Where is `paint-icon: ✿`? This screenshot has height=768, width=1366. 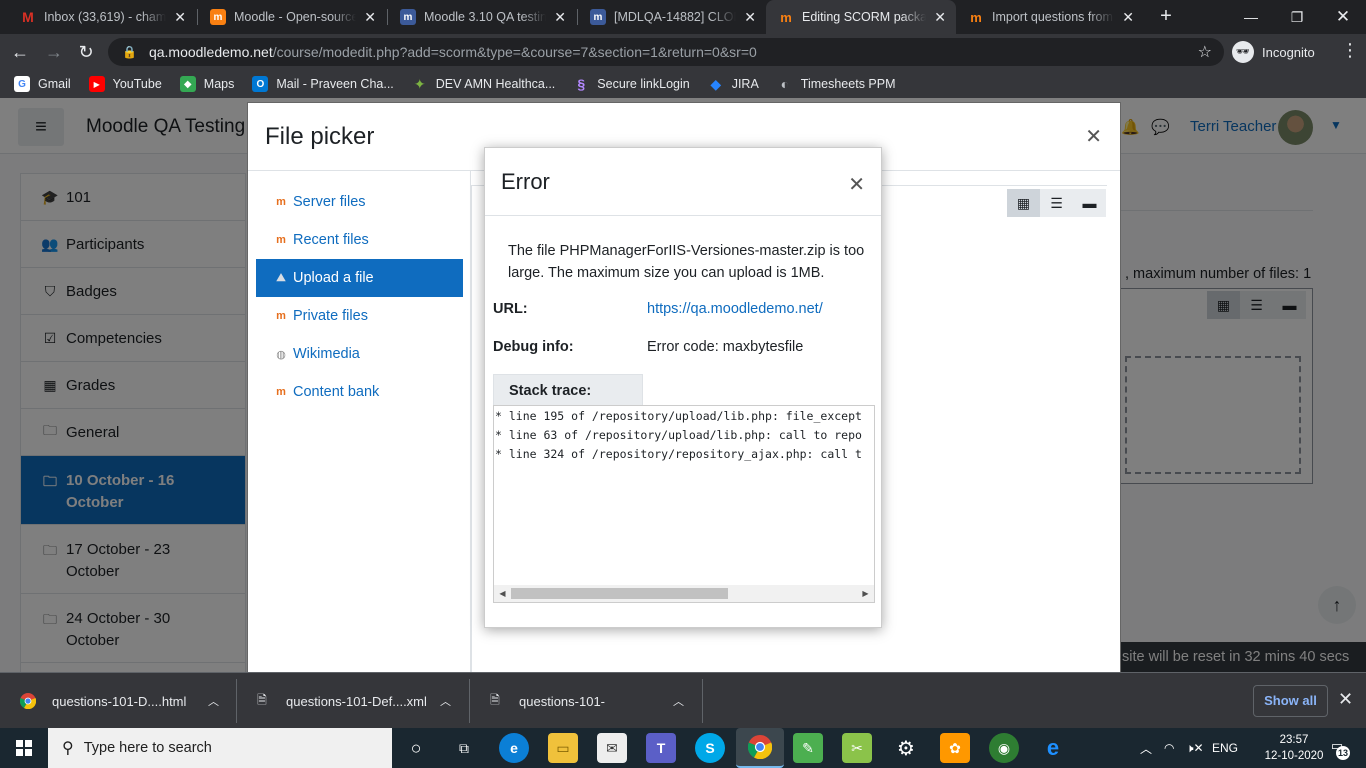
paint-icon: ✿ is located at coordinates (955, 748).